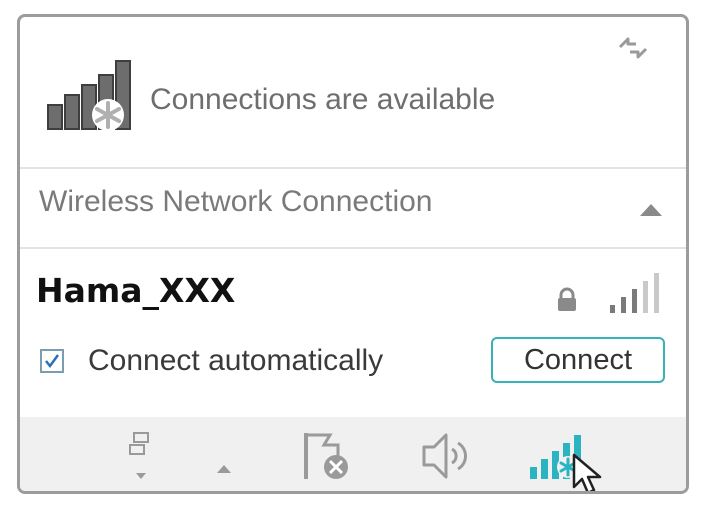 This screenshot has width=706, height=516. I want to click on mouse-cursor-icon, so click(587, 472).